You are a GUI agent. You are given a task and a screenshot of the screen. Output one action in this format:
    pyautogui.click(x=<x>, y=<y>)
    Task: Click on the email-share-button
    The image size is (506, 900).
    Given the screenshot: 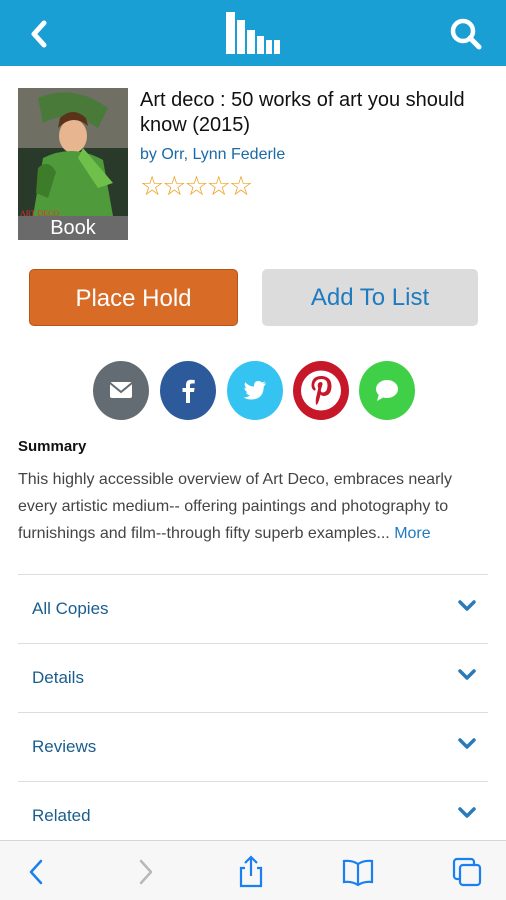 What is the action you would take?
    pyautogui.click(x=121, y=390)
    